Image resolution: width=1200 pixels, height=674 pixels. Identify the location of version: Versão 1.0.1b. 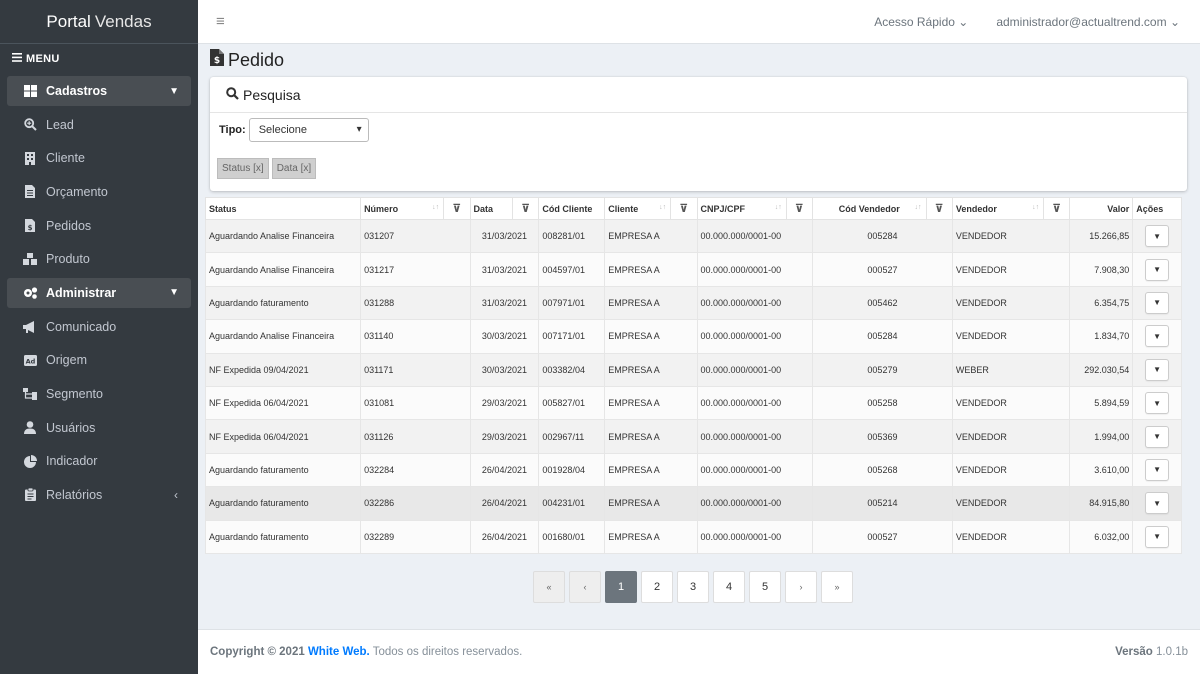
(1151, 652).